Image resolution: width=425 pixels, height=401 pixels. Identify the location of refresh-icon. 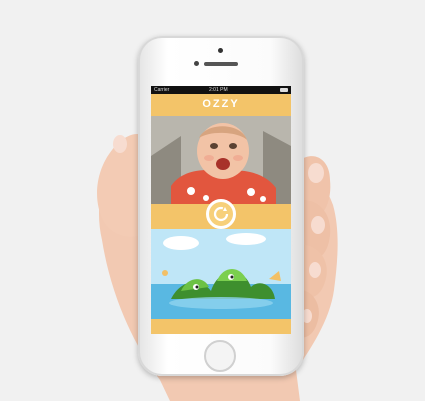
(221, 214).